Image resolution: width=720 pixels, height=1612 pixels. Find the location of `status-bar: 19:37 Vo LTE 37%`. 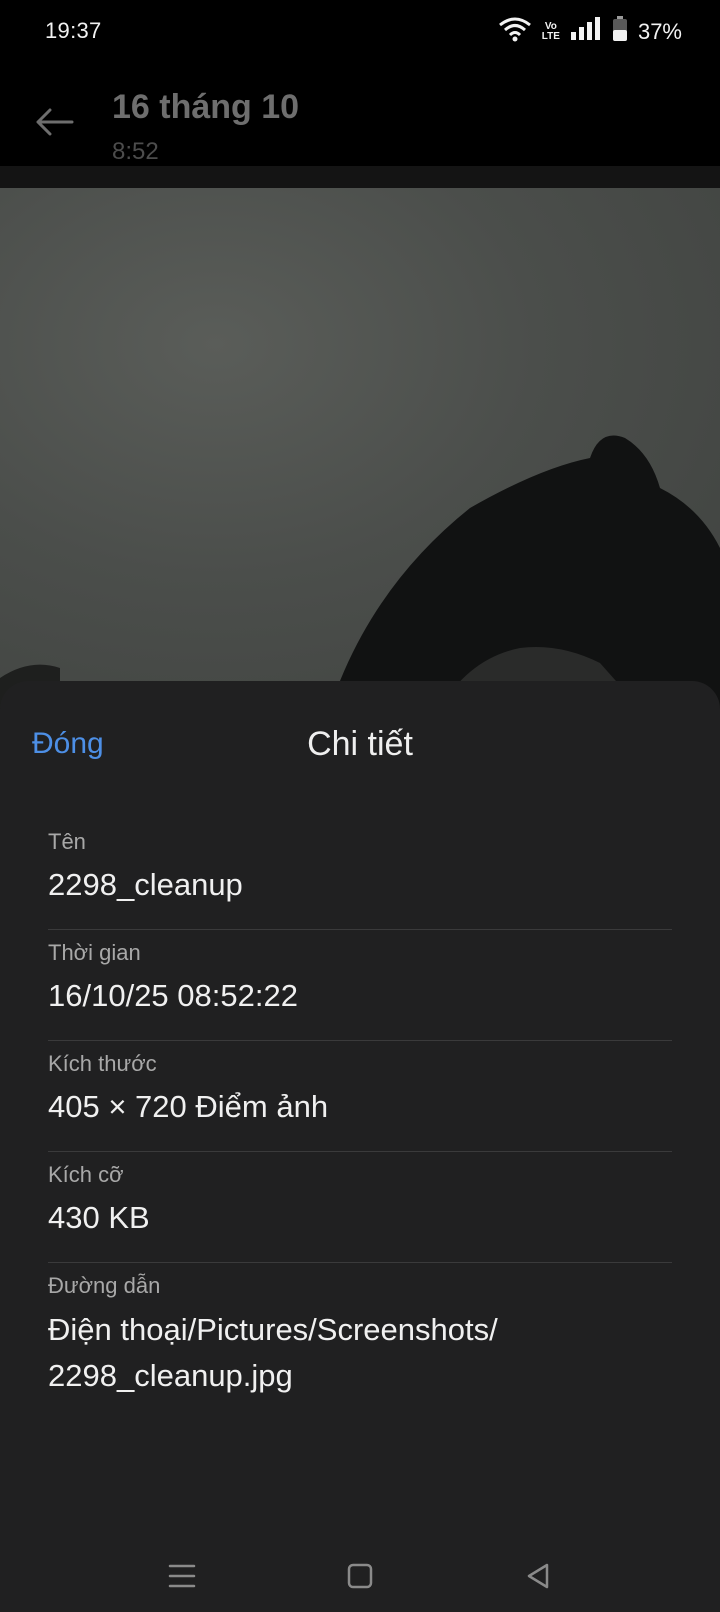

status-bar: 19:37 Vo LTE 37% is located at coordinates (360, 32).